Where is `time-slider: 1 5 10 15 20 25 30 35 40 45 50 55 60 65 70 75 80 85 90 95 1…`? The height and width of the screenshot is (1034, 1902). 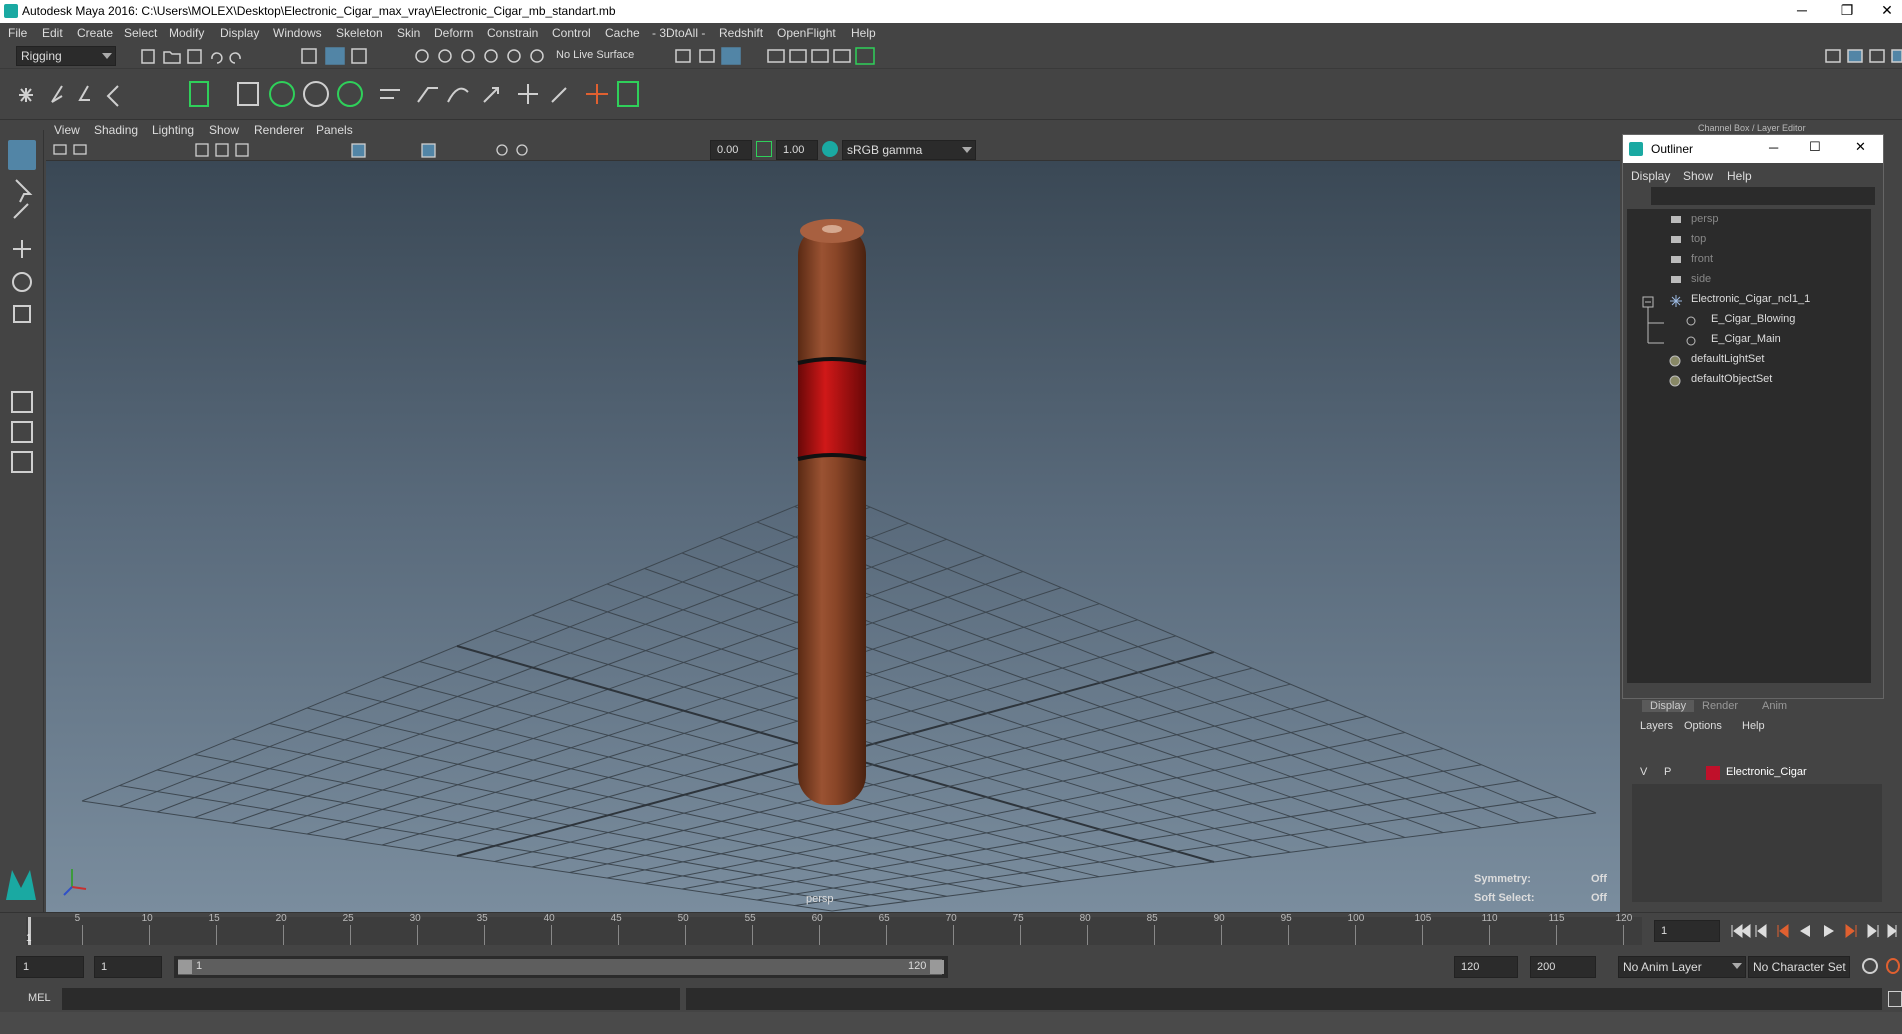
time-slider: 1 5 10 15 20 25 30 35 40 45 50 55 60 65 70 75 80 85 90 95 1… is located at coordinates (951, 930).